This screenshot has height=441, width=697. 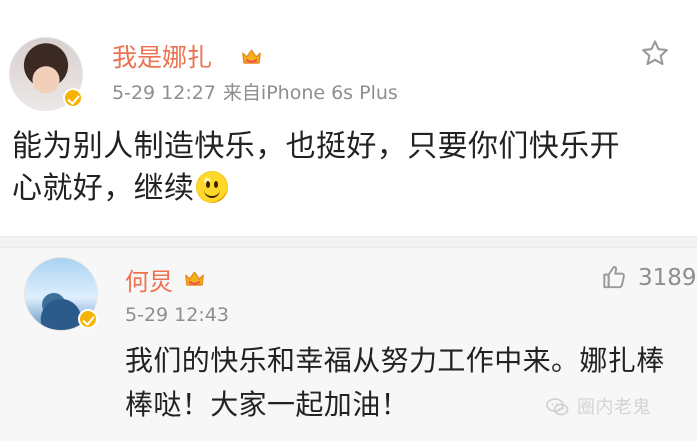 I want to click on comment-author-name: 何炅, so click(x=149, y=282).